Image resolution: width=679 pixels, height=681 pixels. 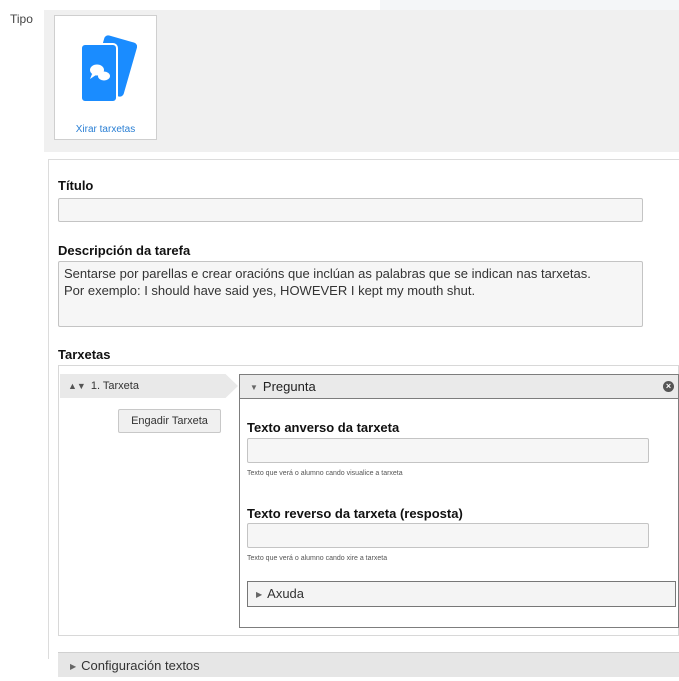 I want to click on sort-arrows-icon: ▲▼, so click(x=77, y=386).